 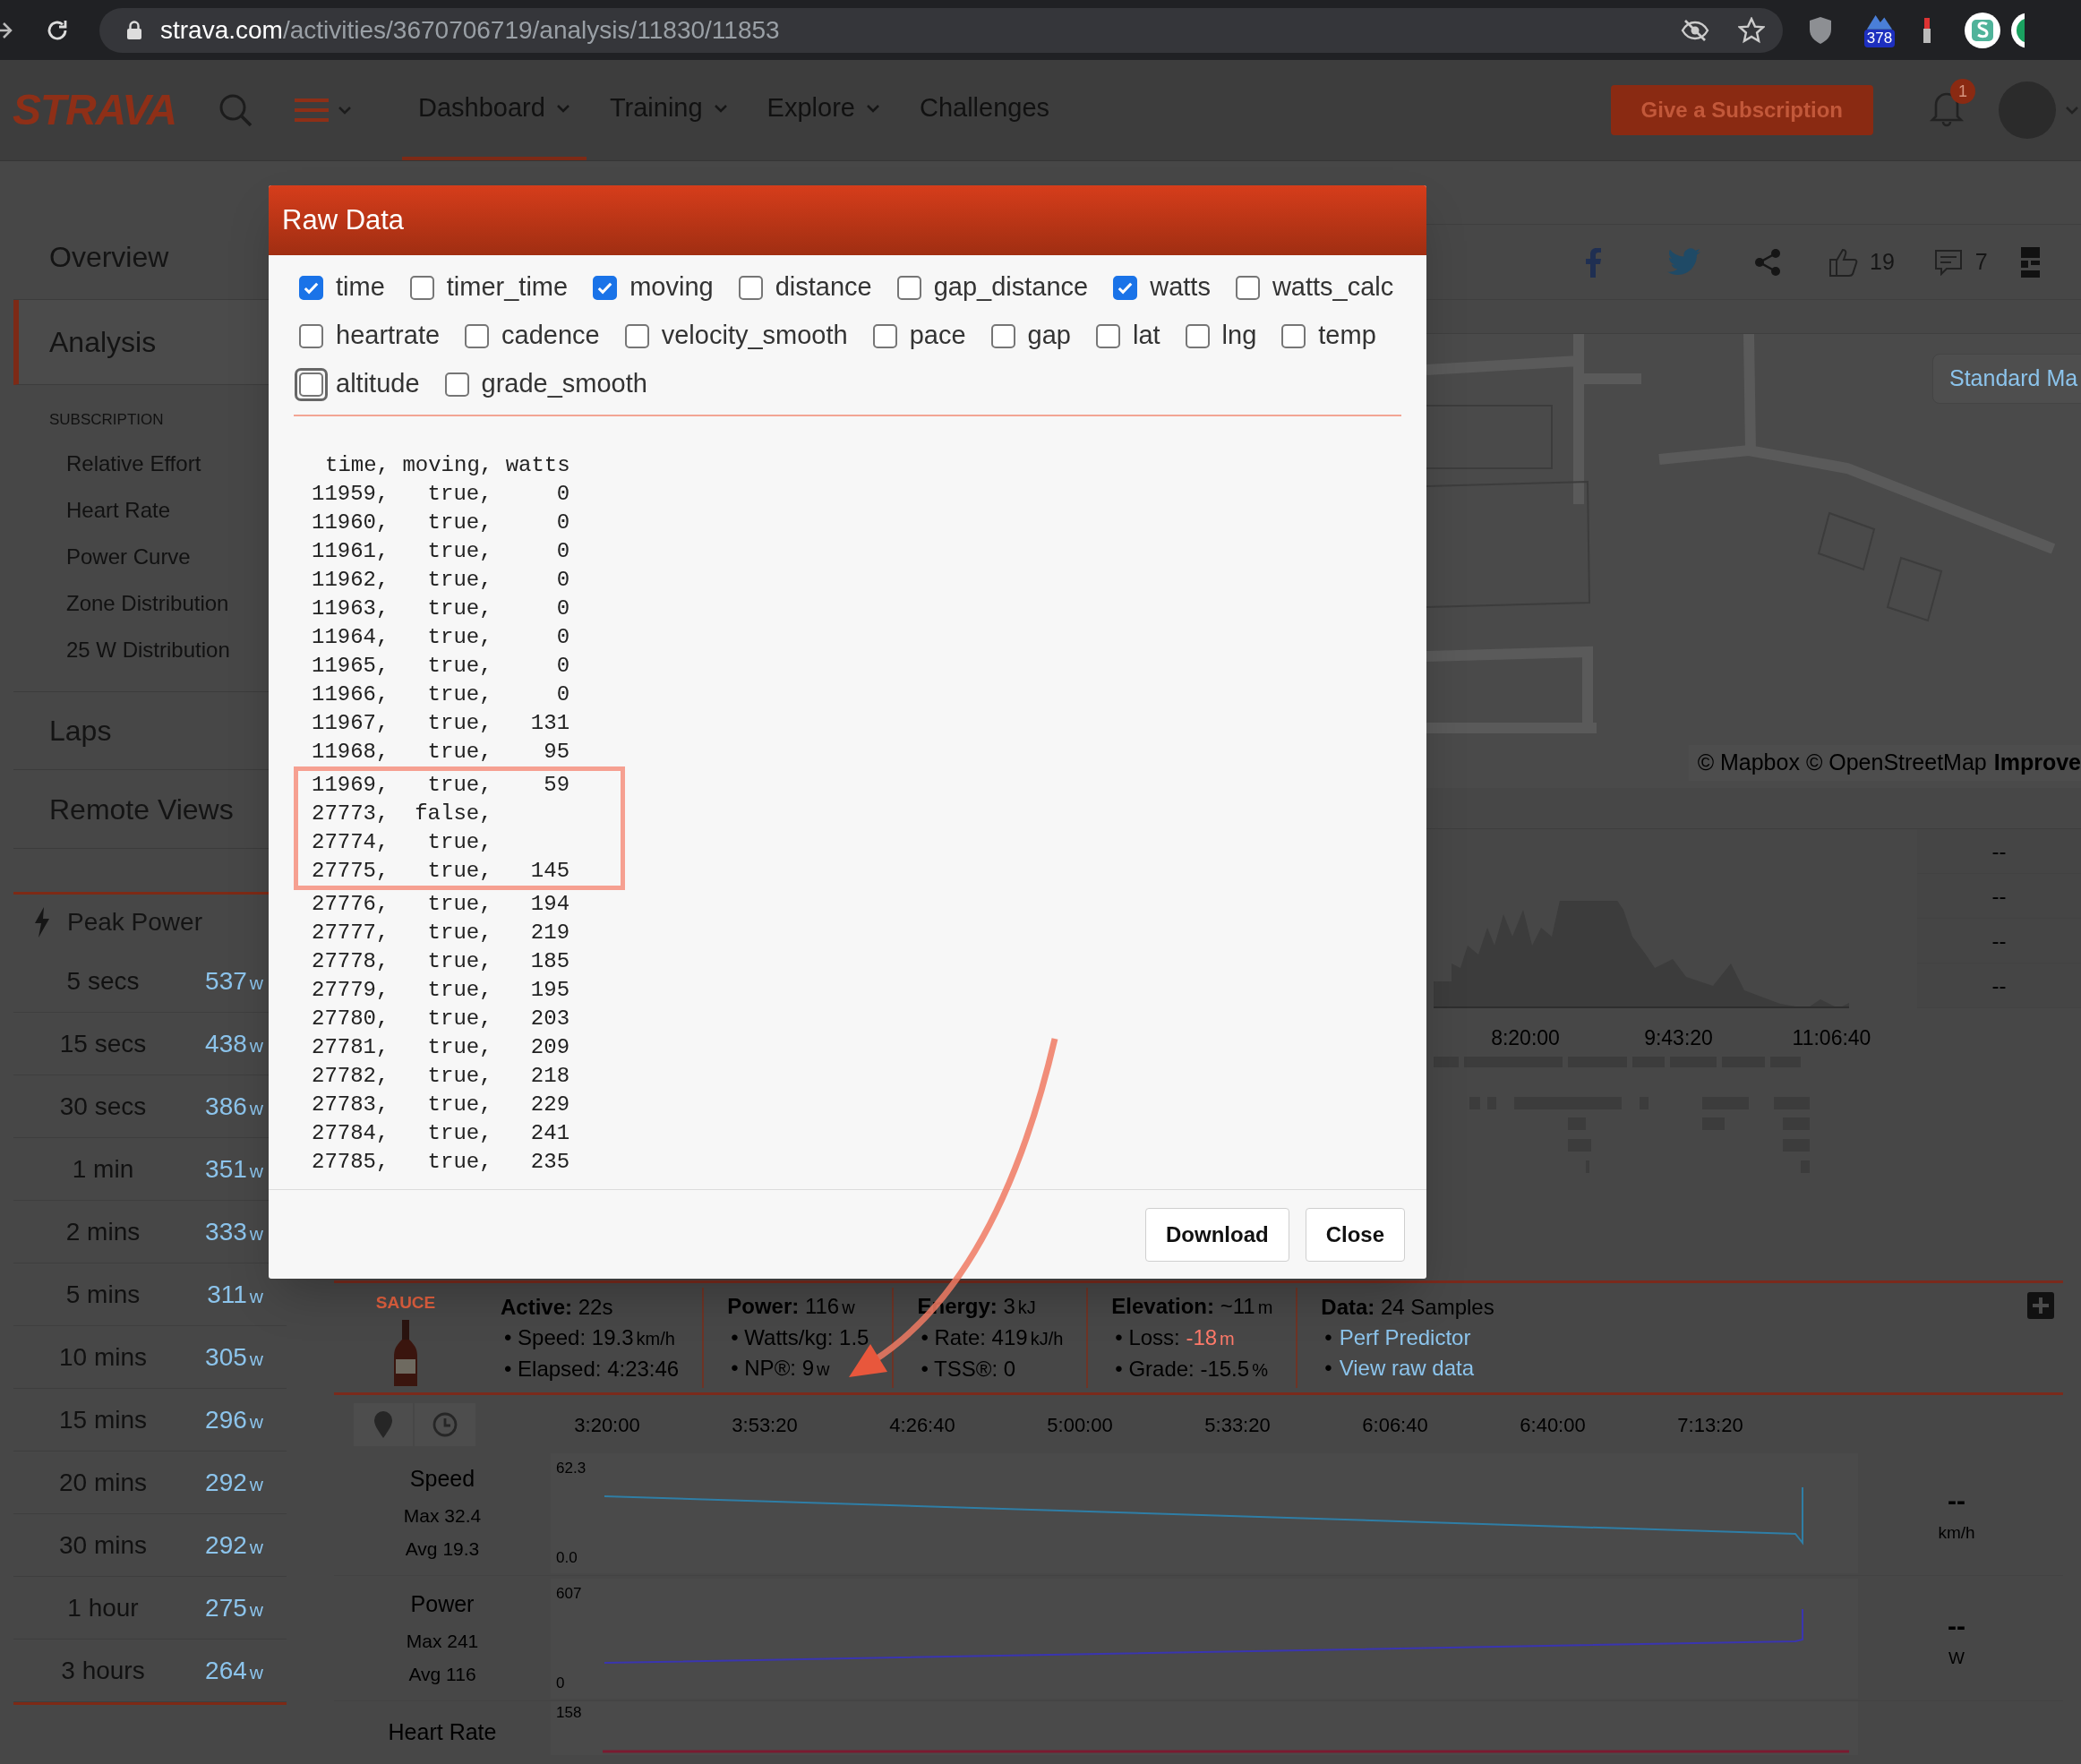 I want to click on field-label: temp, so click(x=1347, y=336).